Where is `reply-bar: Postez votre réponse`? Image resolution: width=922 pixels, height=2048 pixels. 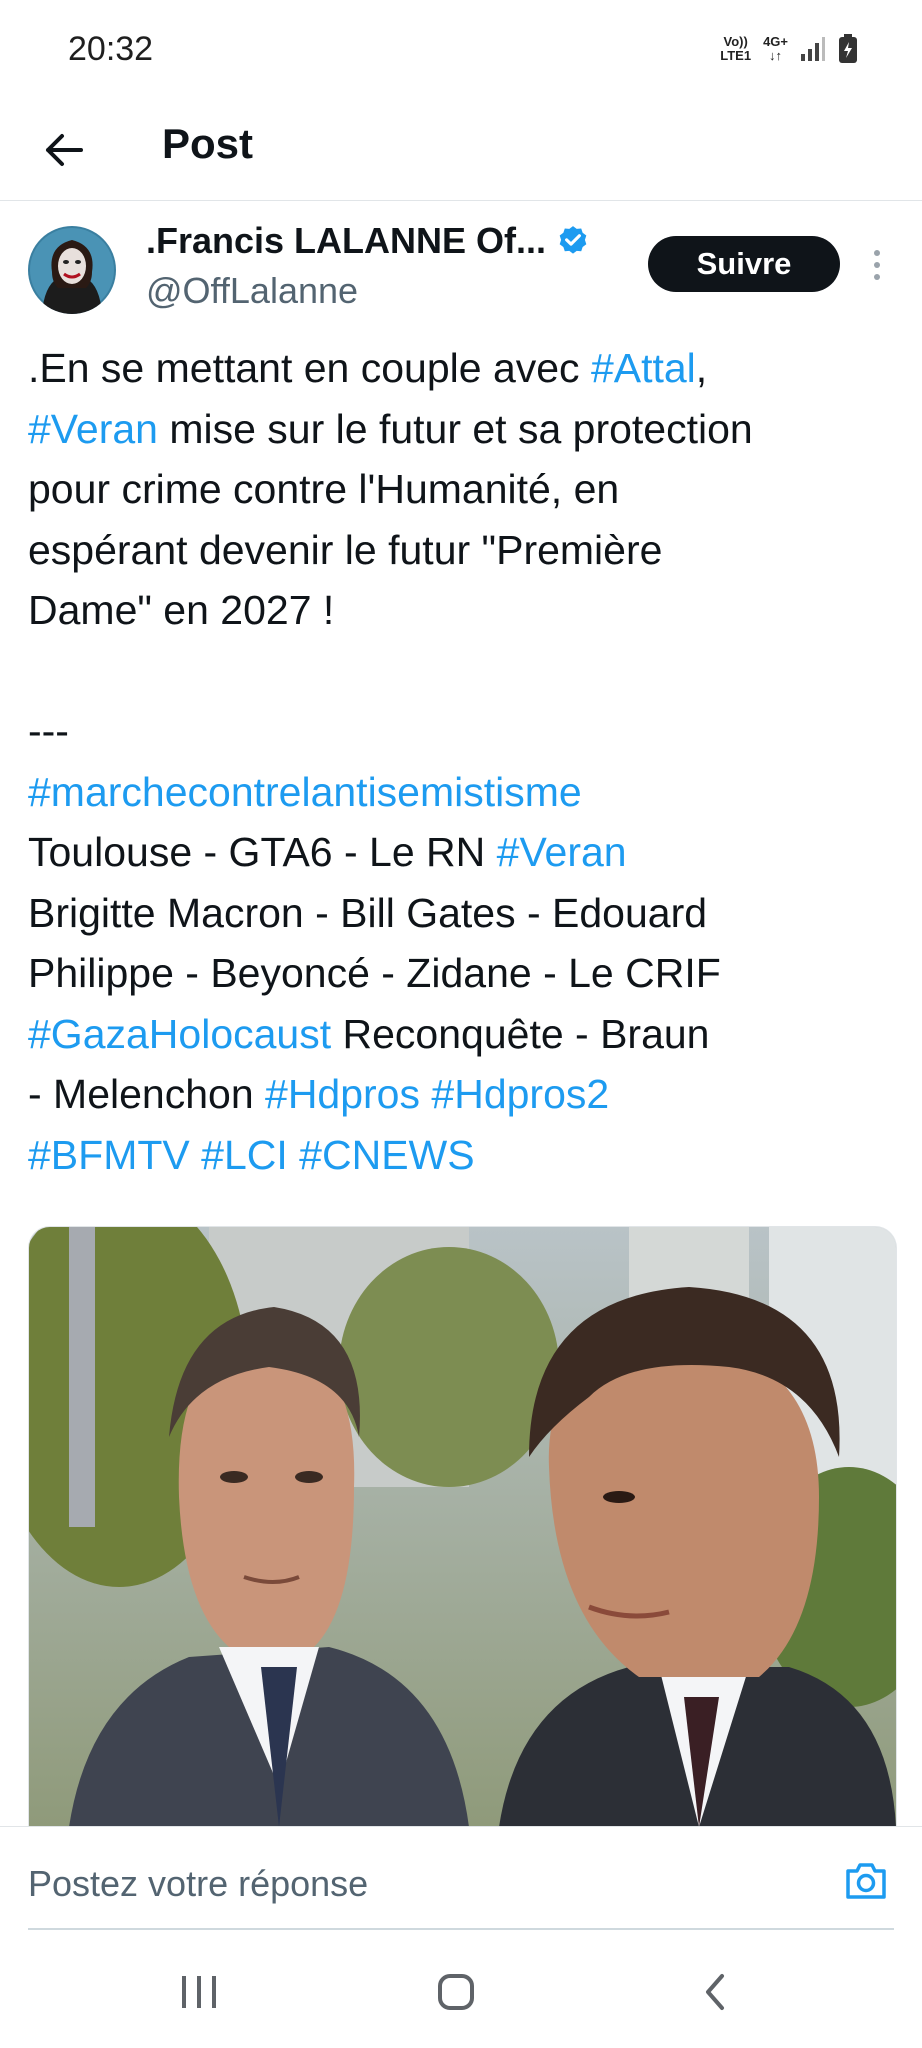 reply-bar: Postez votre réponse is located at coordinates (461, 1877).